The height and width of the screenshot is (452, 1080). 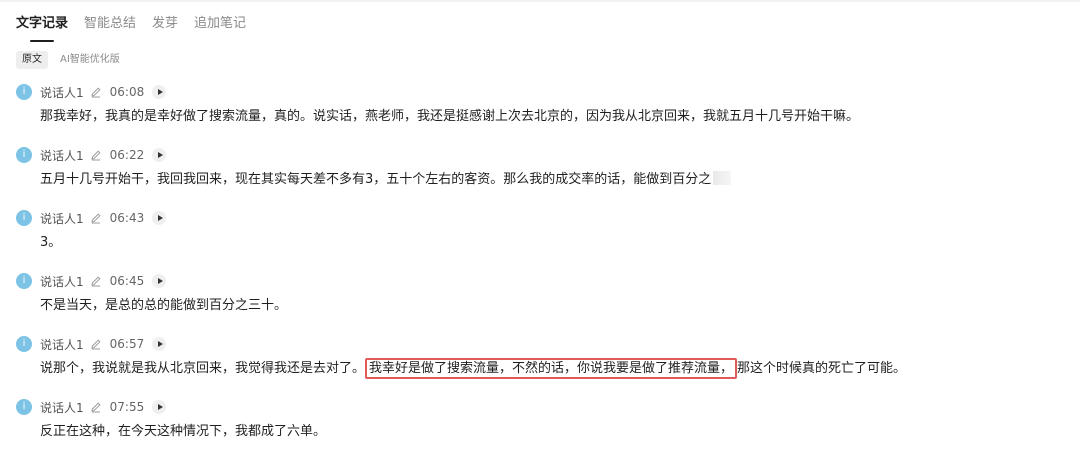 I want to click on entry-meta: i 说话人1 06:45, so click(x=541, y=281).